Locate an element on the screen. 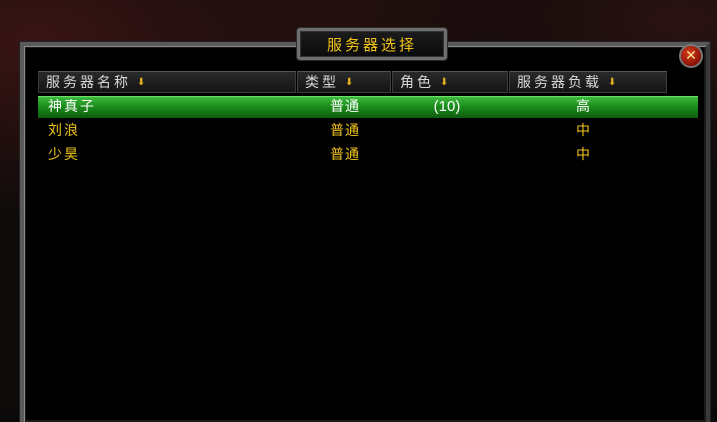 The height and width of the screenshot is (422, 717). dialog-title-plate: 服务器选择 is located at coordinates (372, 44).